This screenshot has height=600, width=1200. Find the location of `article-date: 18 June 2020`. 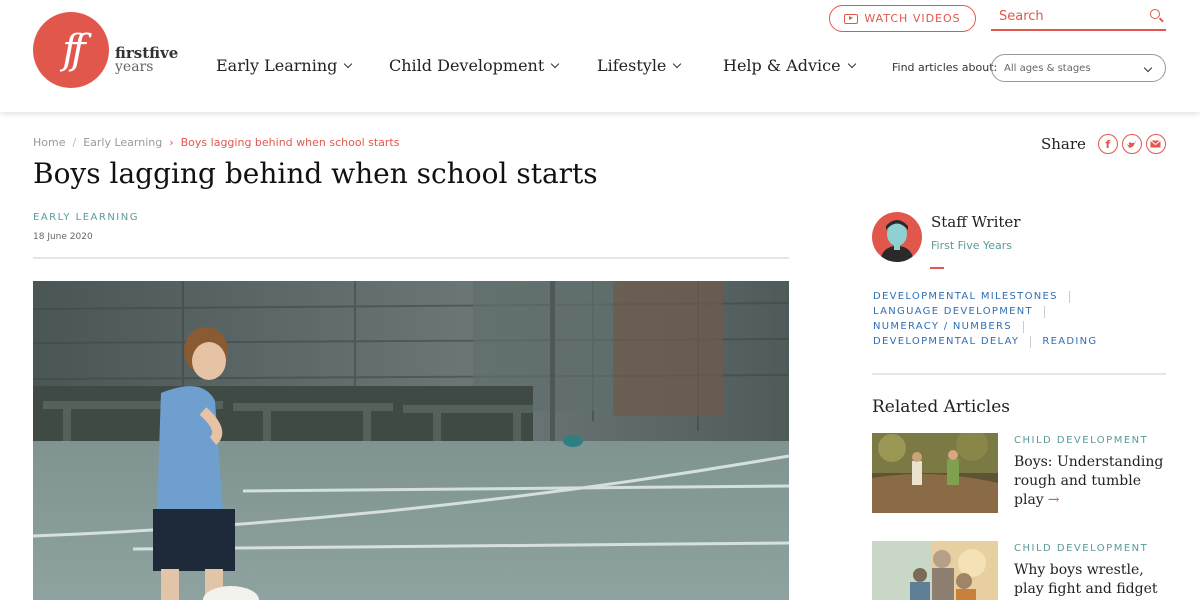

article-date: 18 June 2020 is located at coordinates (63, 237).